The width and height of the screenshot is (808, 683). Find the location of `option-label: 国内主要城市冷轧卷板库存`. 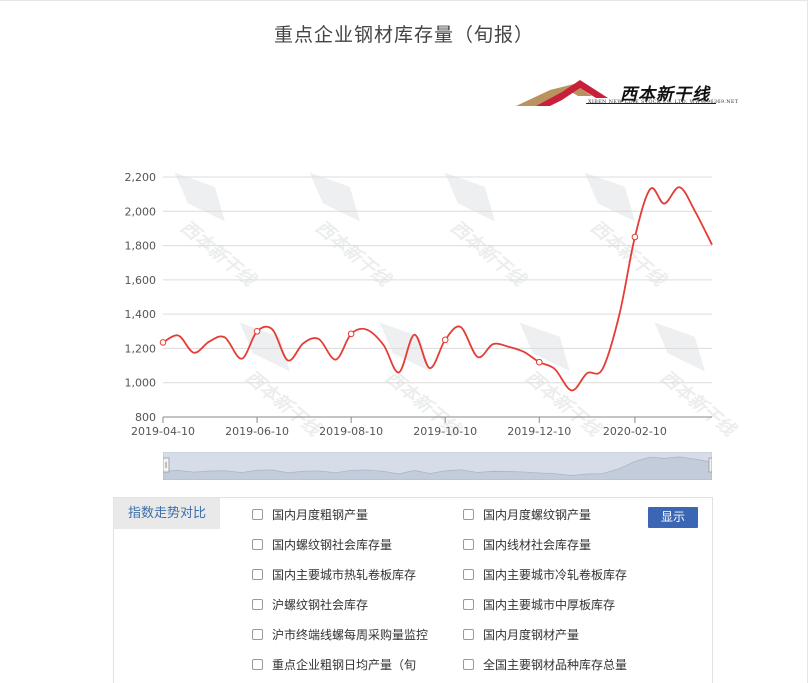

option-label: 国内主要城市冷轧卷板库存 is located at coordinates (555, 574).